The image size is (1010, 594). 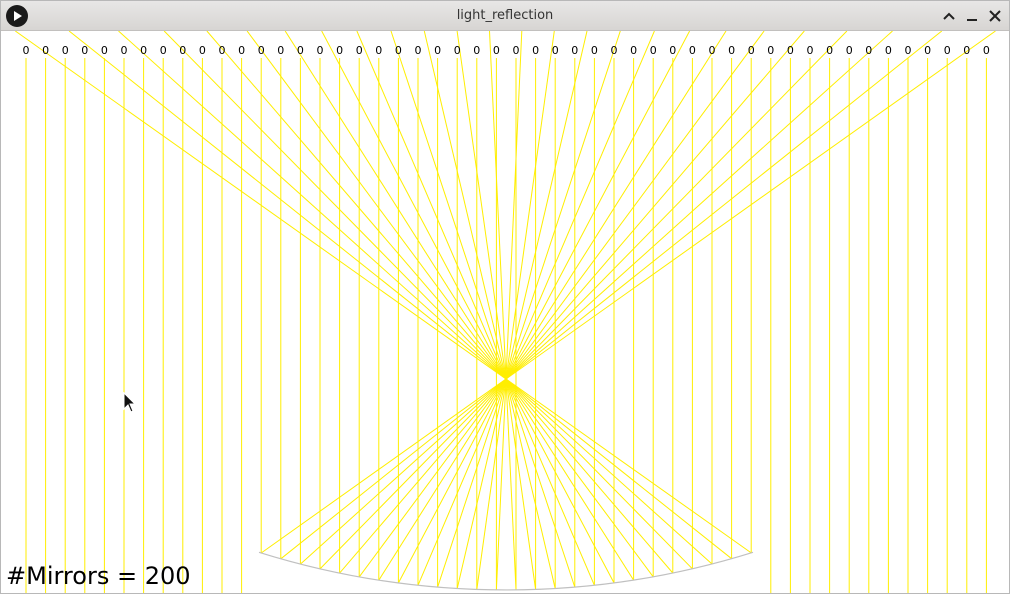 I want to click on mouse-cursor-icon, so click(x=130, y=402).